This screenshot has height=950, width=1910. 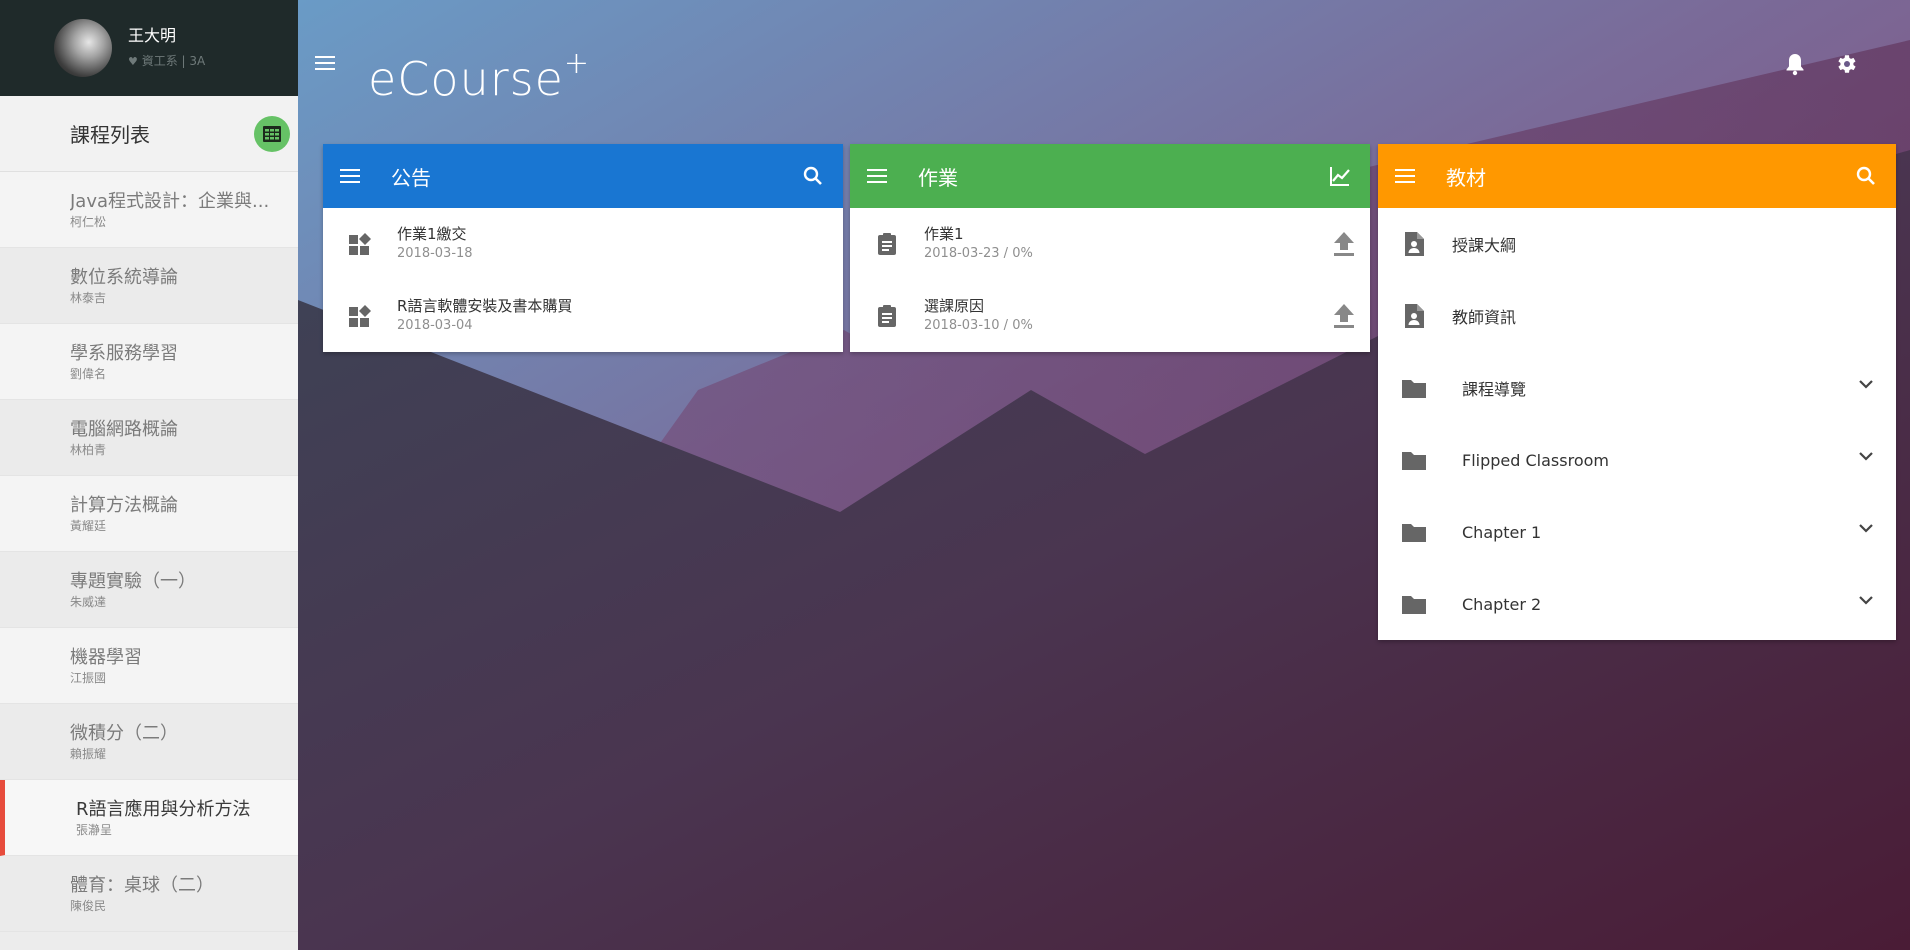 What do you see at coordinates (1110, 316) in the screenshot?
I see `homework-item: 選課原因 2018-03-10 / 0%` at bounding box center [1110, 316].